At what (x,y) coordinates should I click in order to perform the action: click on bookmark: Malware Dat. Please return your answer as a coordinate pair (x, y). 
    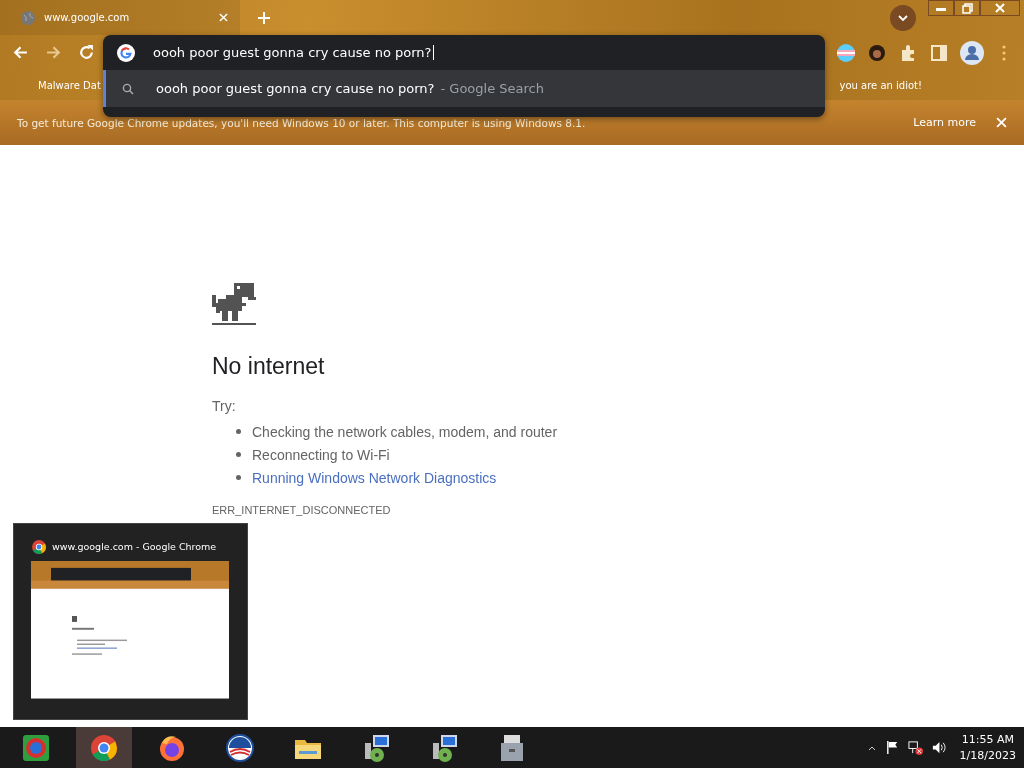
    Looking at the image, I should click on (69, 85).